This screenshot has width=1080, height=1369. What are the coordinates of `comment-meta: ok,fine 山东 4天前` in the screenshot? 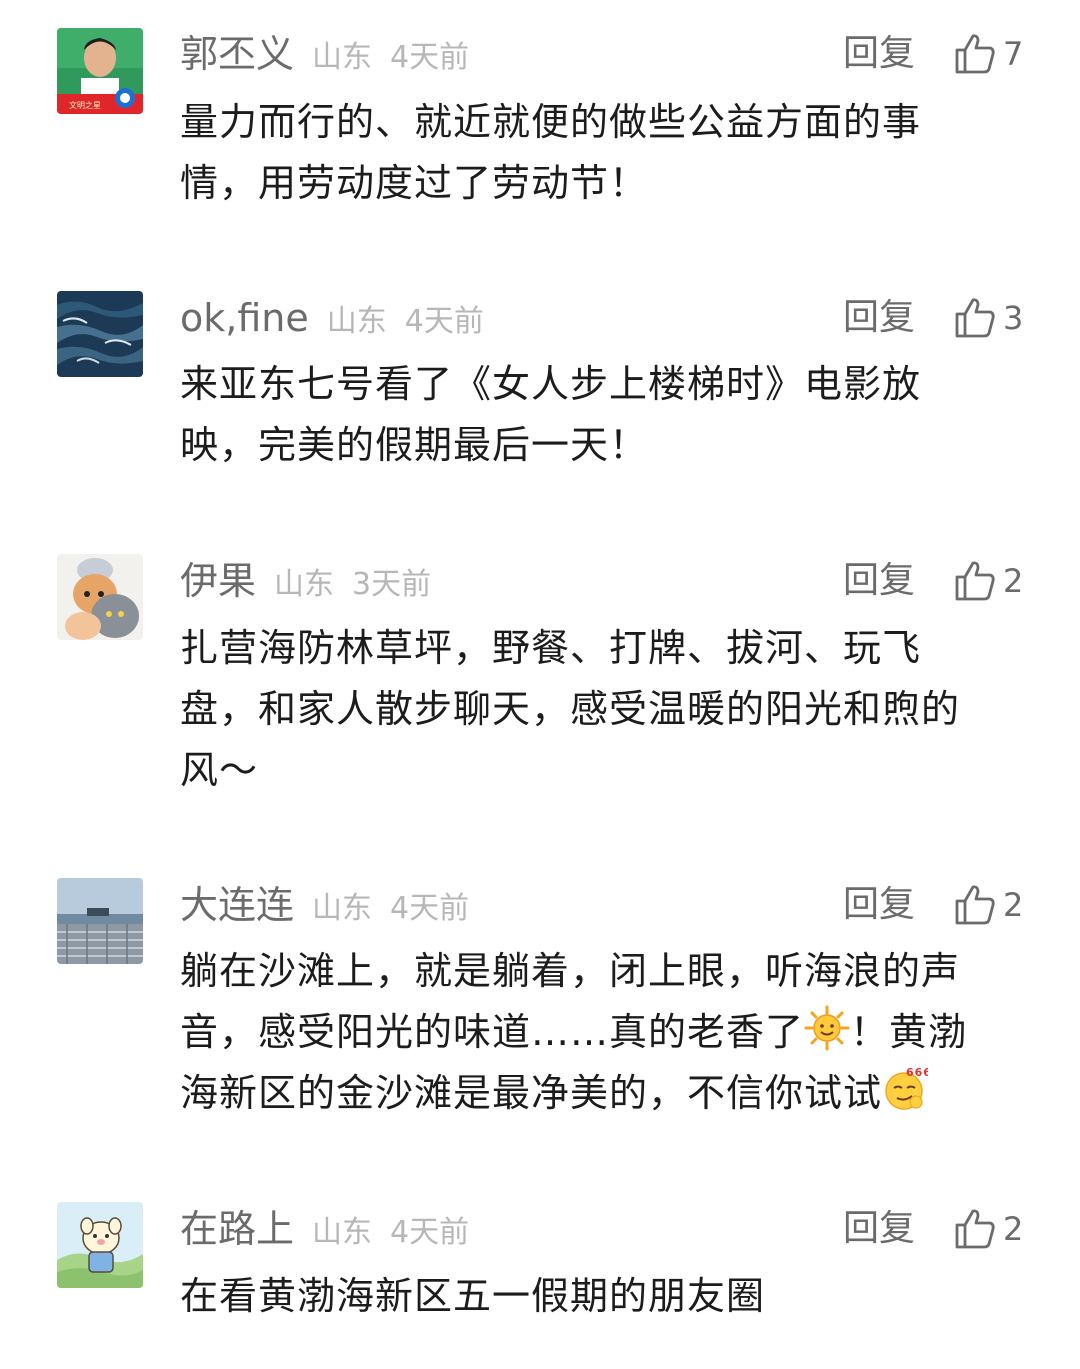 It's located at (332, 318).